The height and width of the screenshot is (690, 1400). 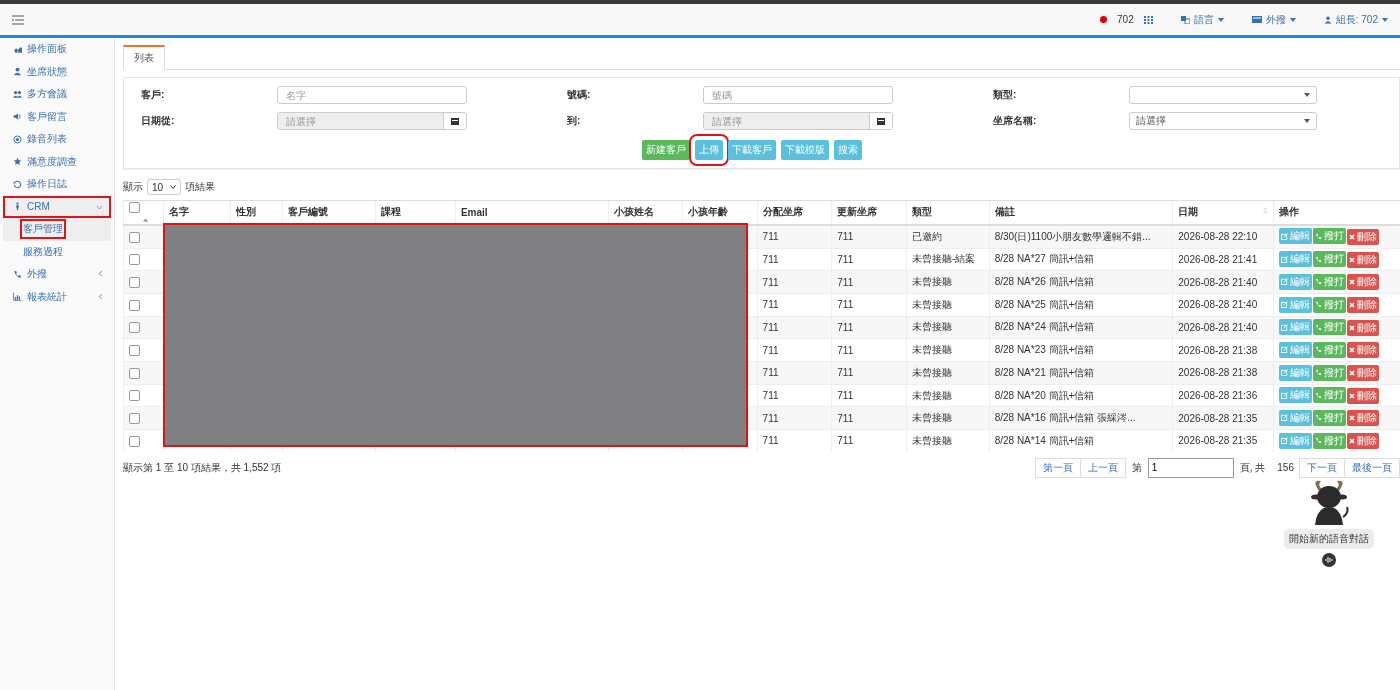 I want to click on number-field: 號碼, so click(x=798, y=95).